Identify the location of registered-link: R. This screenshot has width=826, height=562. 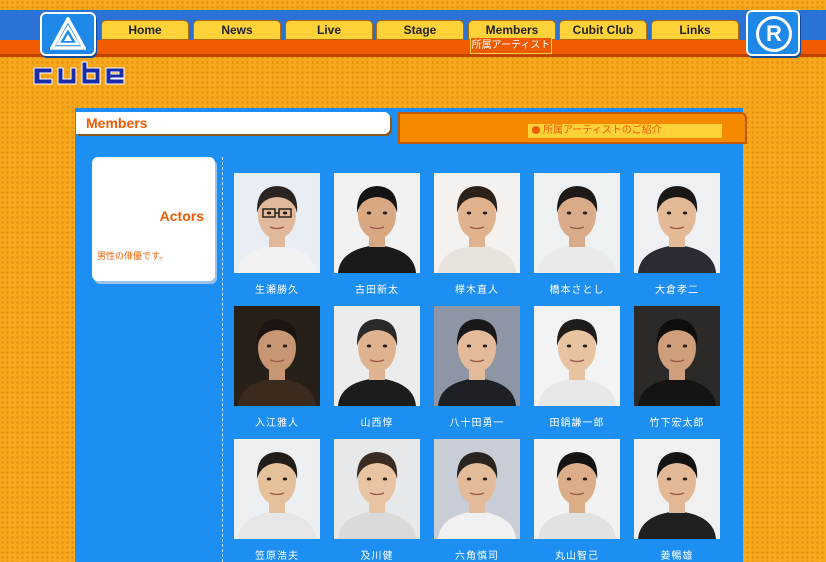
(773, 33).